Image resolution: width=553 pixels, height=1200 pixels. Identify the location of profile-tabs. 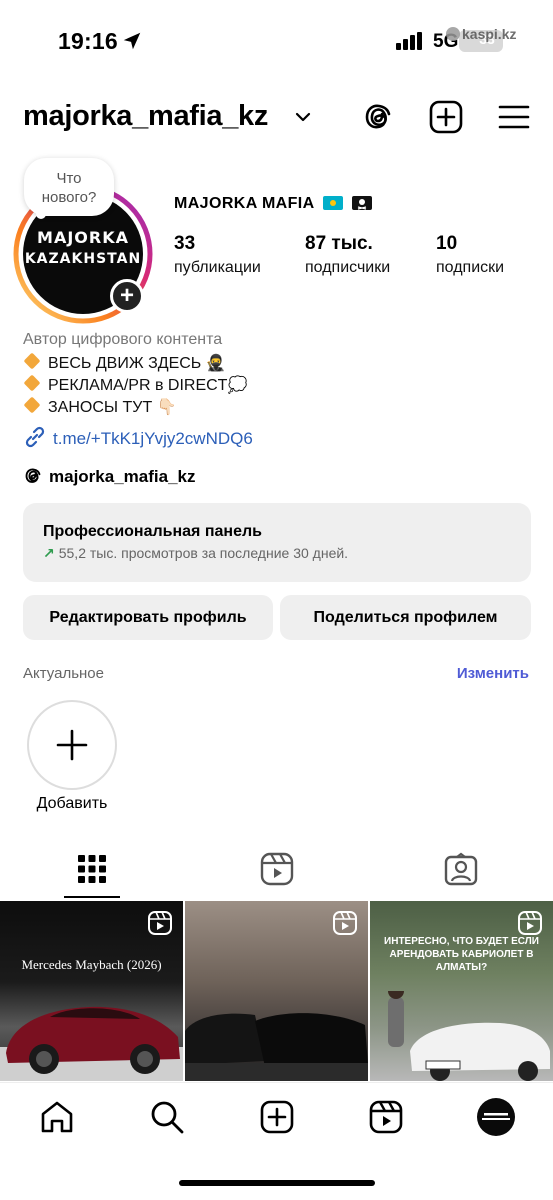
(276, 873).